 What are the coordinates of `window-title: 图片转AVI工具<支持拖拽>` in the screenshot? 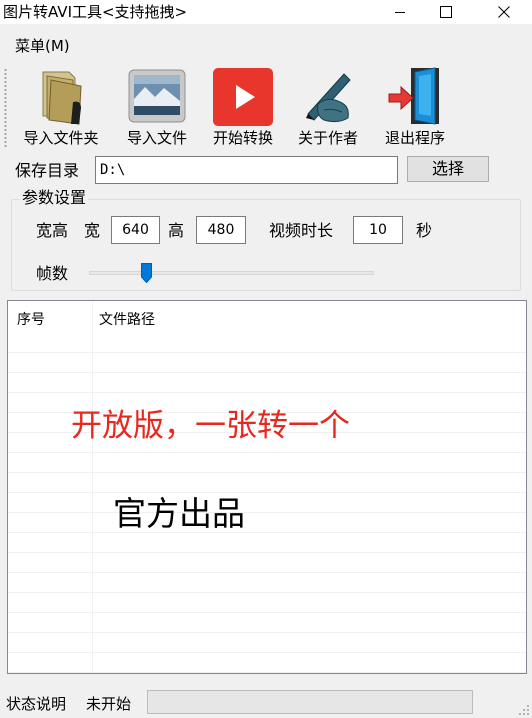 It's located at (95, 12).